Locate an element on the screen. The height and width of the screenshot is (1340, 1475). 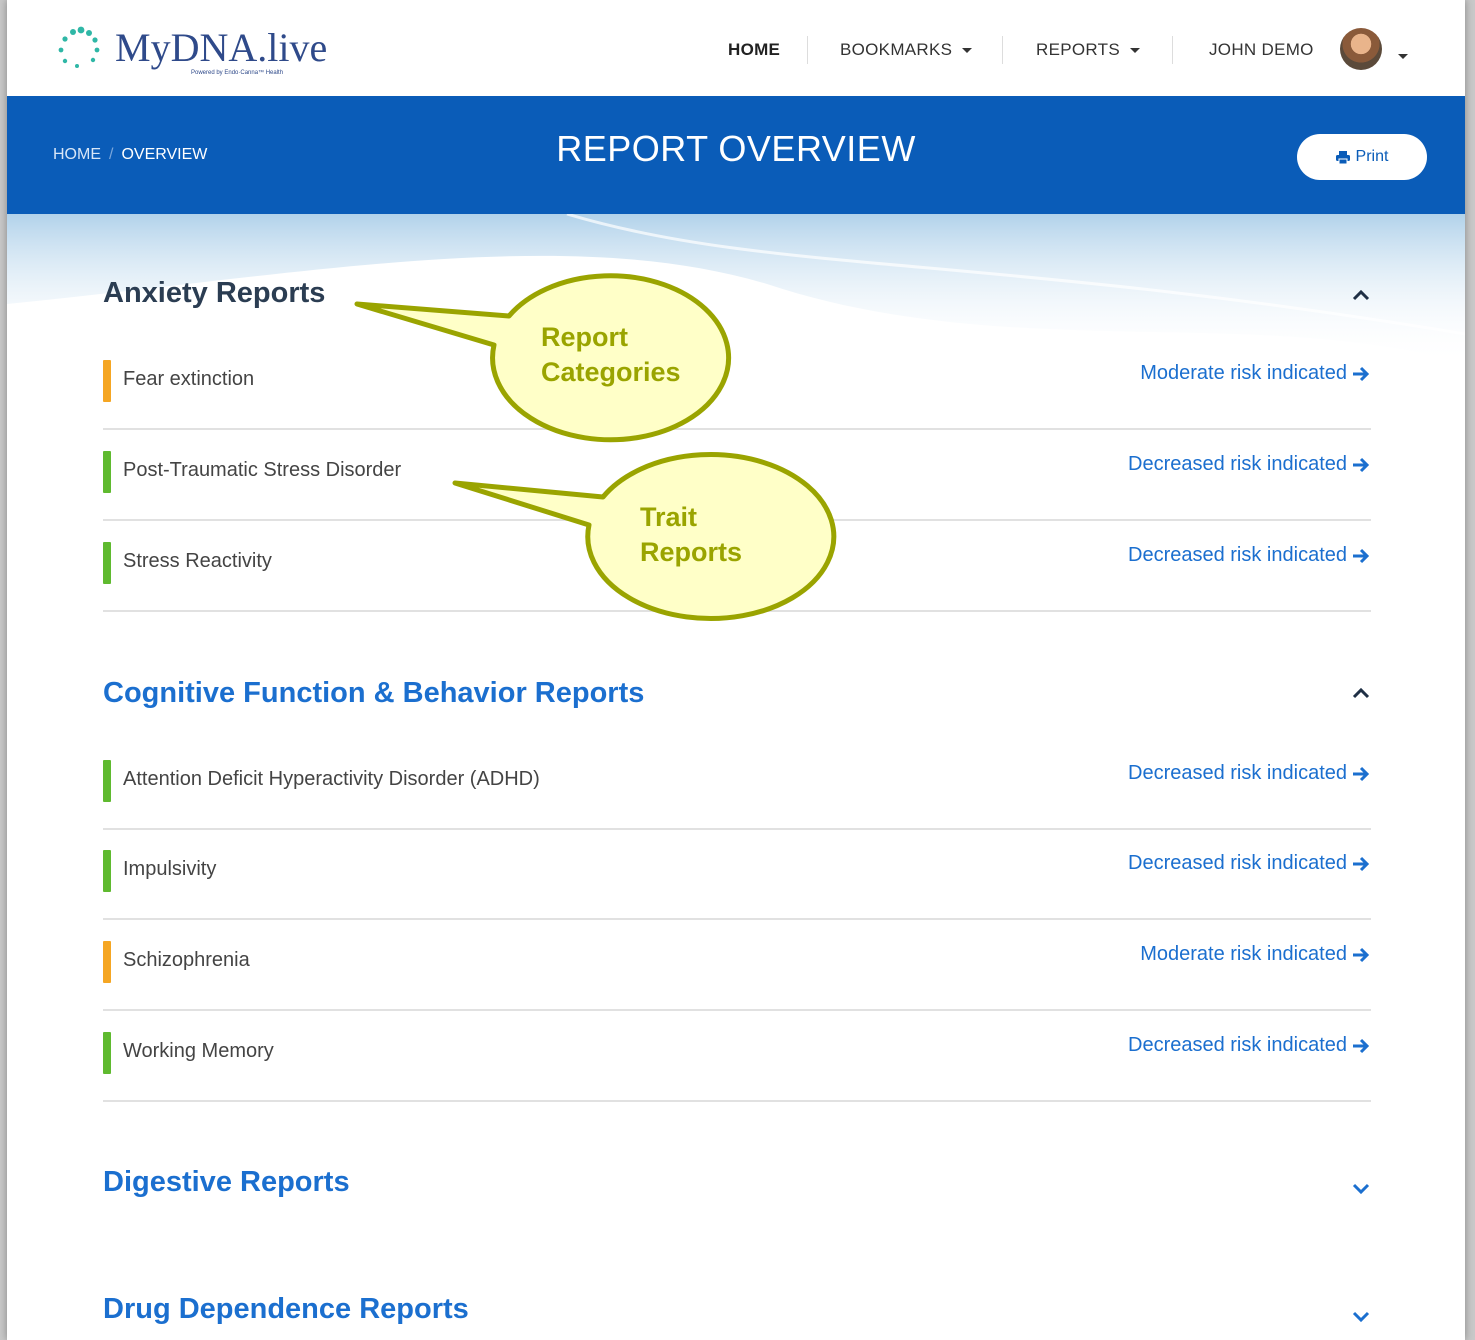
category-title-anxiety: Anxiety Reports is located at coordinates (214, 293).